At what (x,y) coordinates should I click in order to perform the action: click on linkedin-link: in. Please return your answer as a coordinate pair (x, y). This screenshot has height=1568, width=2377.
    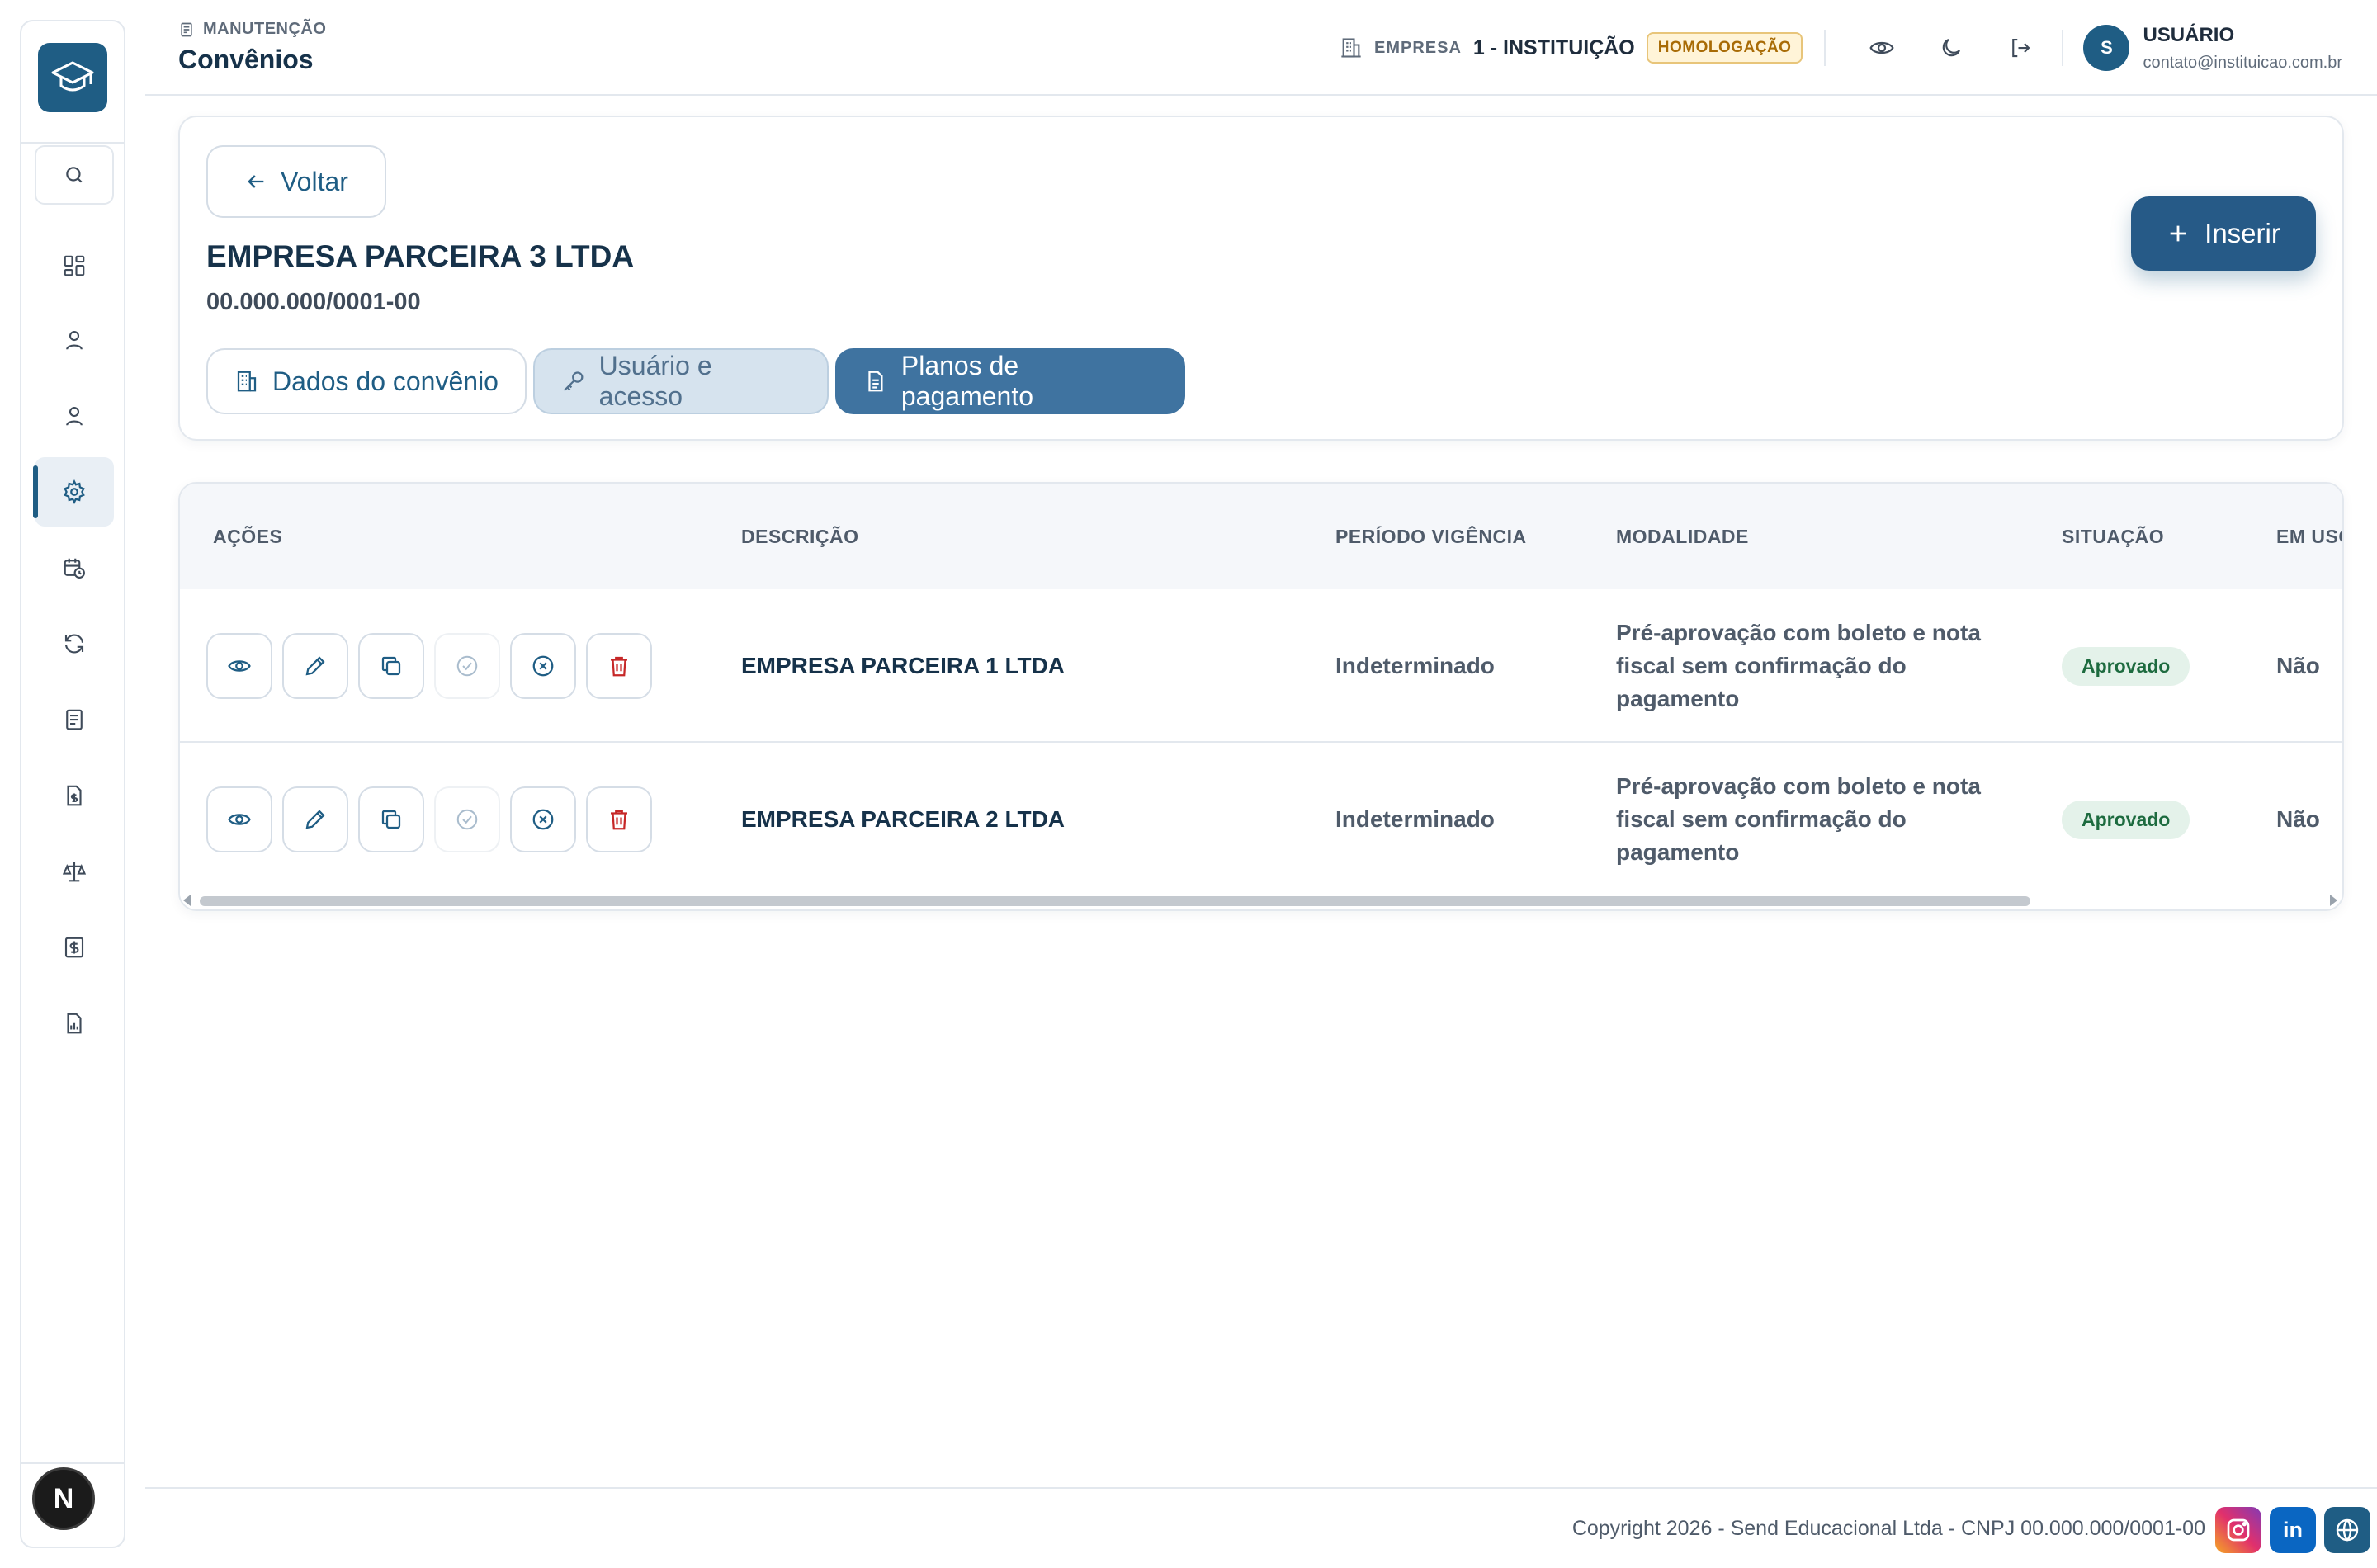
    Looking at the image, I should click on (2293, 1530).